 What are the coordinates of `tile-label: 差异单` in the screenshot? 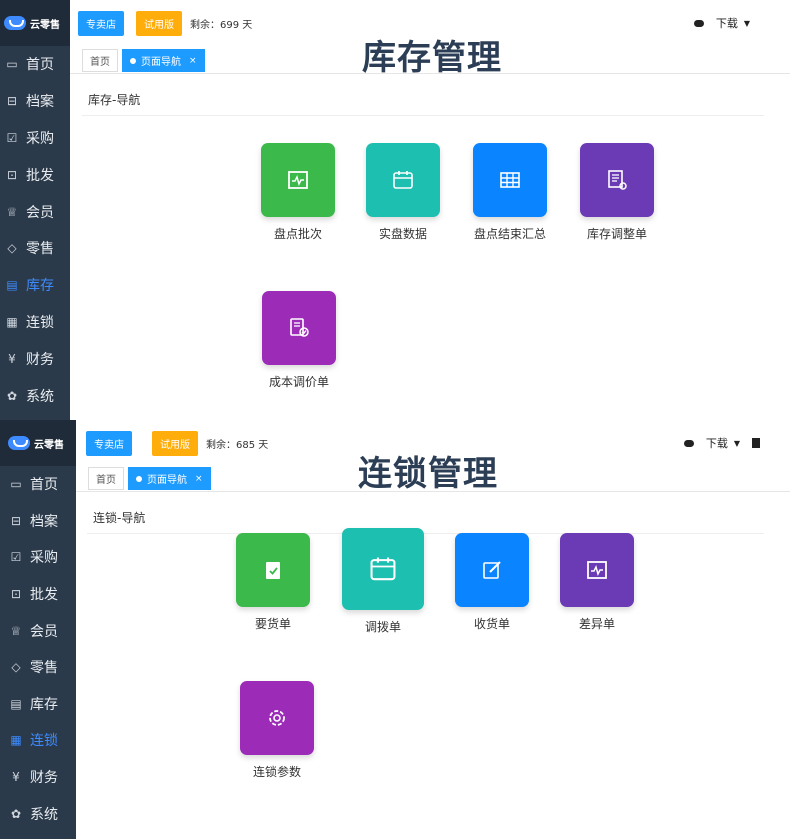 It's located at (596, 624).